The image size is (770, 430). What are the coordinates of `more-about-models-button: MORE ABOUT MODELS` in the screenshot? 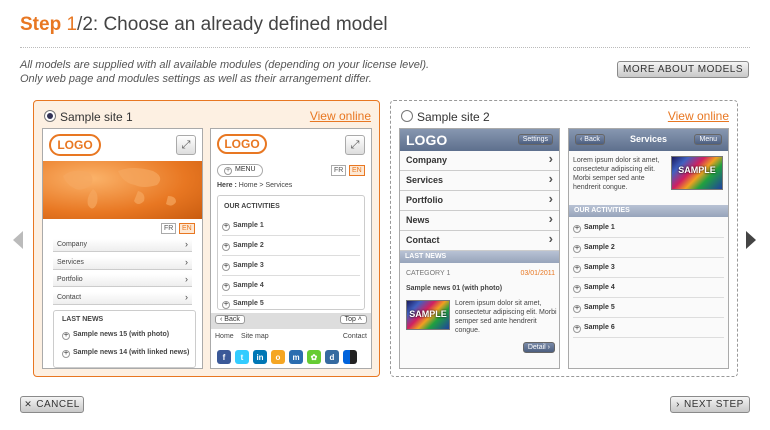 It's located at (683, 69).